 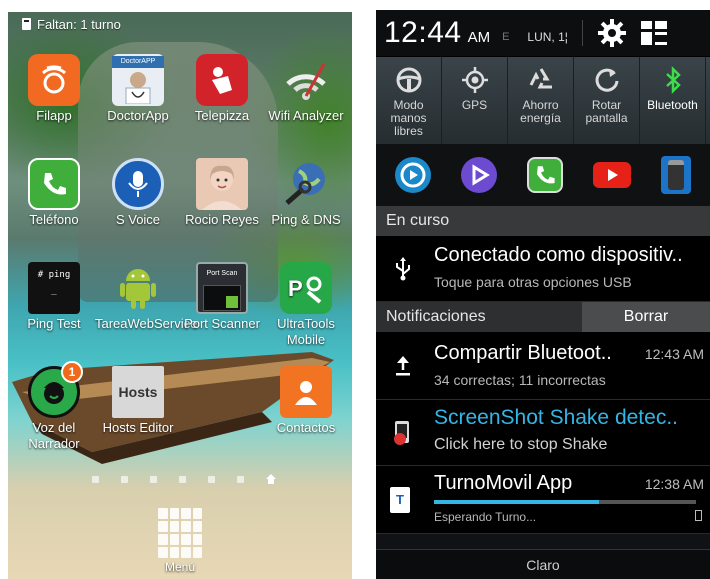 I want to click on app-label: TareaWebService, so click(x=146, y=323).